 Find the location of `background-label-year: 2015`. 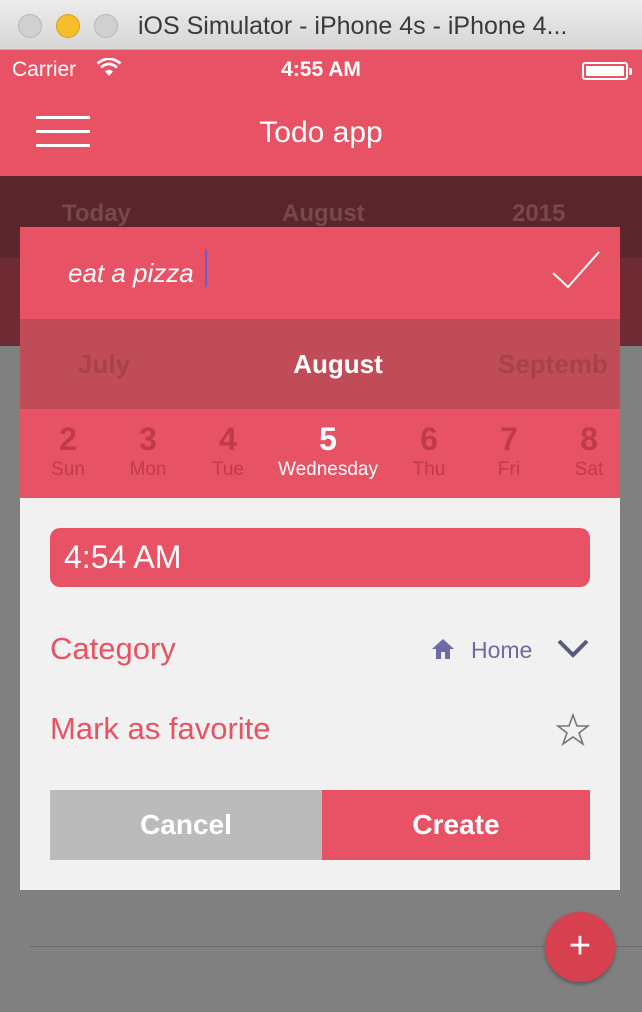

background-label-year: 2015 is located at coordinates (539, 213).